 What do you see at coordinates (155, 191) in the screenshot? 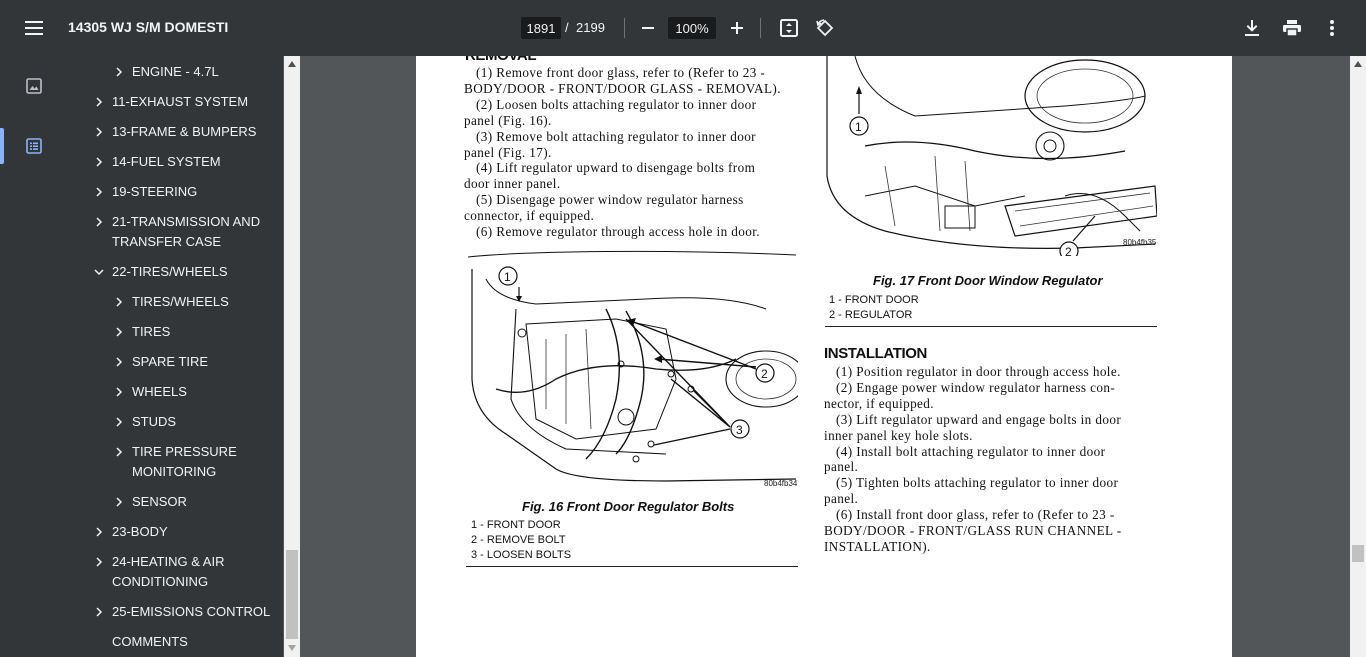
I see `outline-item-label: 19-STEERING` at bounding box center [155, 191].